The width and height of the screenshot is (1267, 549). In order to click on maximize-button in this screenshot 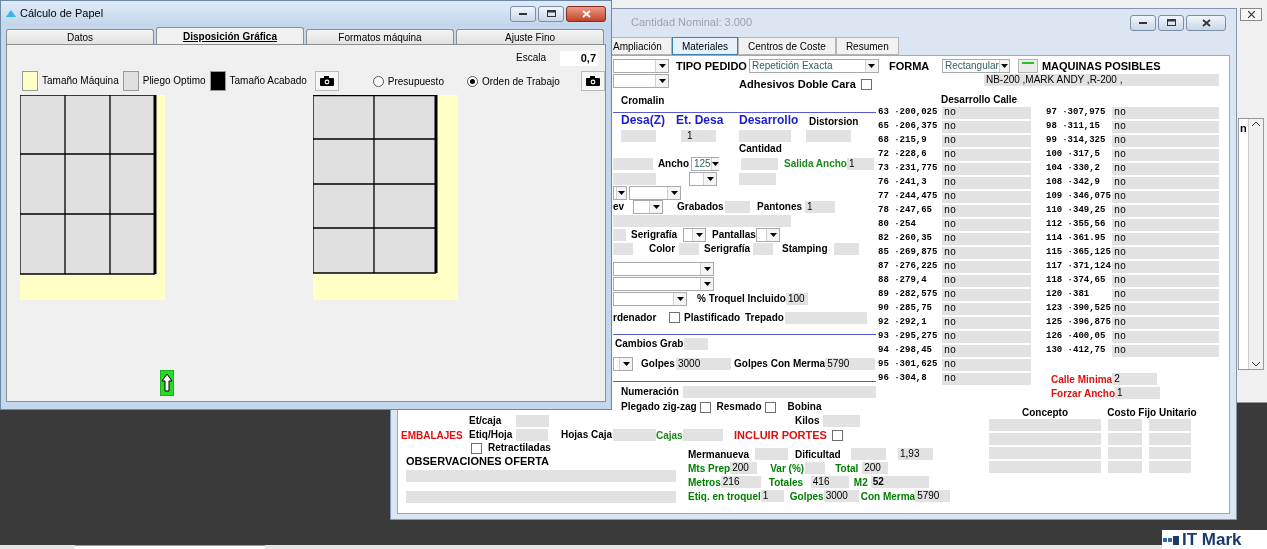, I will do `click(1171, 22)`.